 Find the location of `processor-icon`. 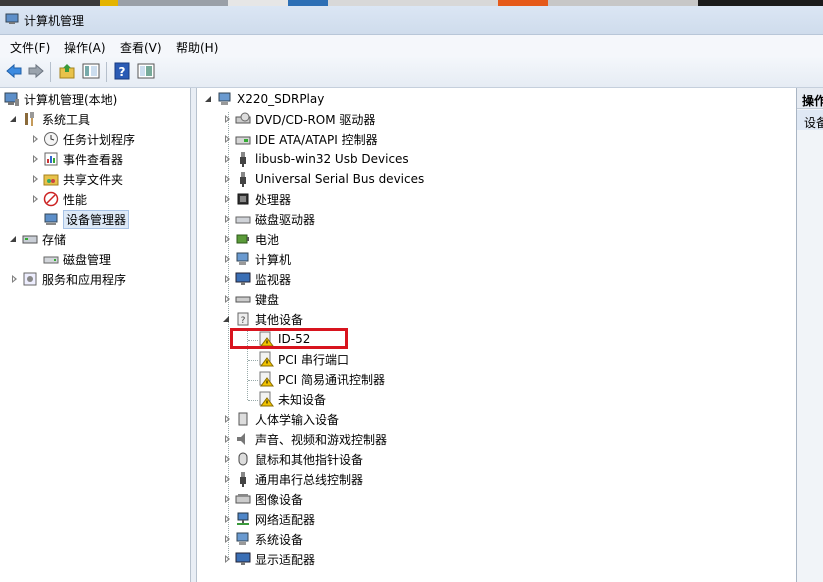

processor-icon is located at coordinates (243, 199).